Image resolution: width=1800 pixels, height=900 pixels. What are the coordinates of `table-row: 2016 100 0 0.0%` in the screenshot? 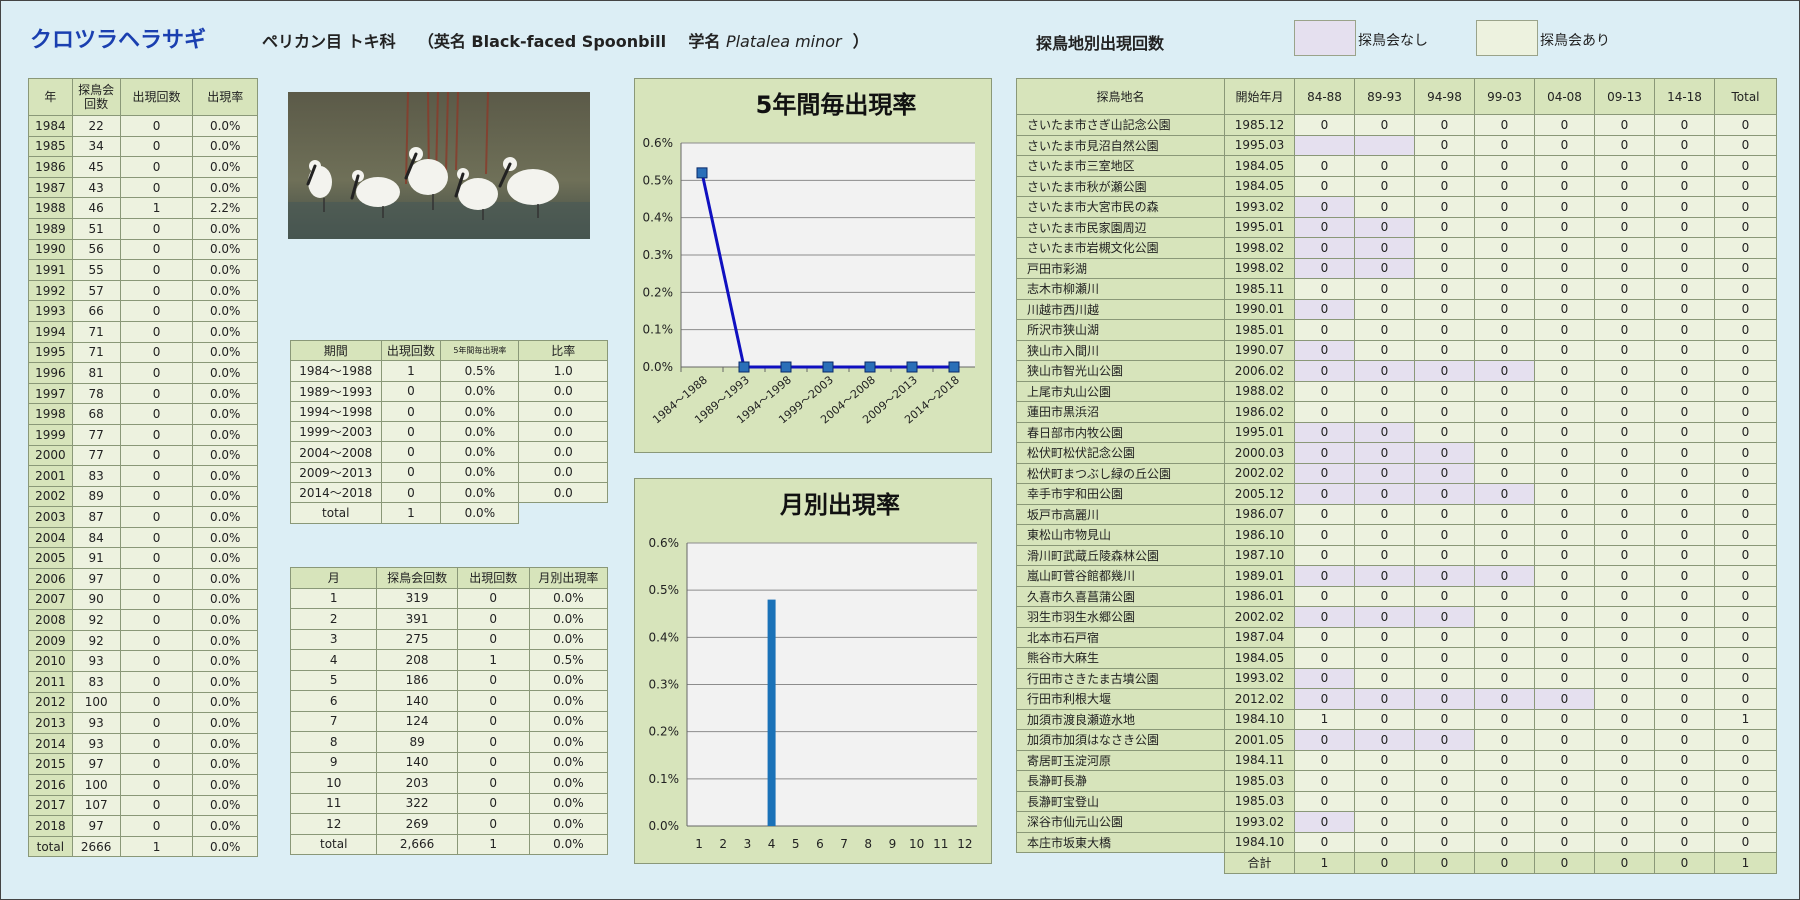 It's located at (143, 785).